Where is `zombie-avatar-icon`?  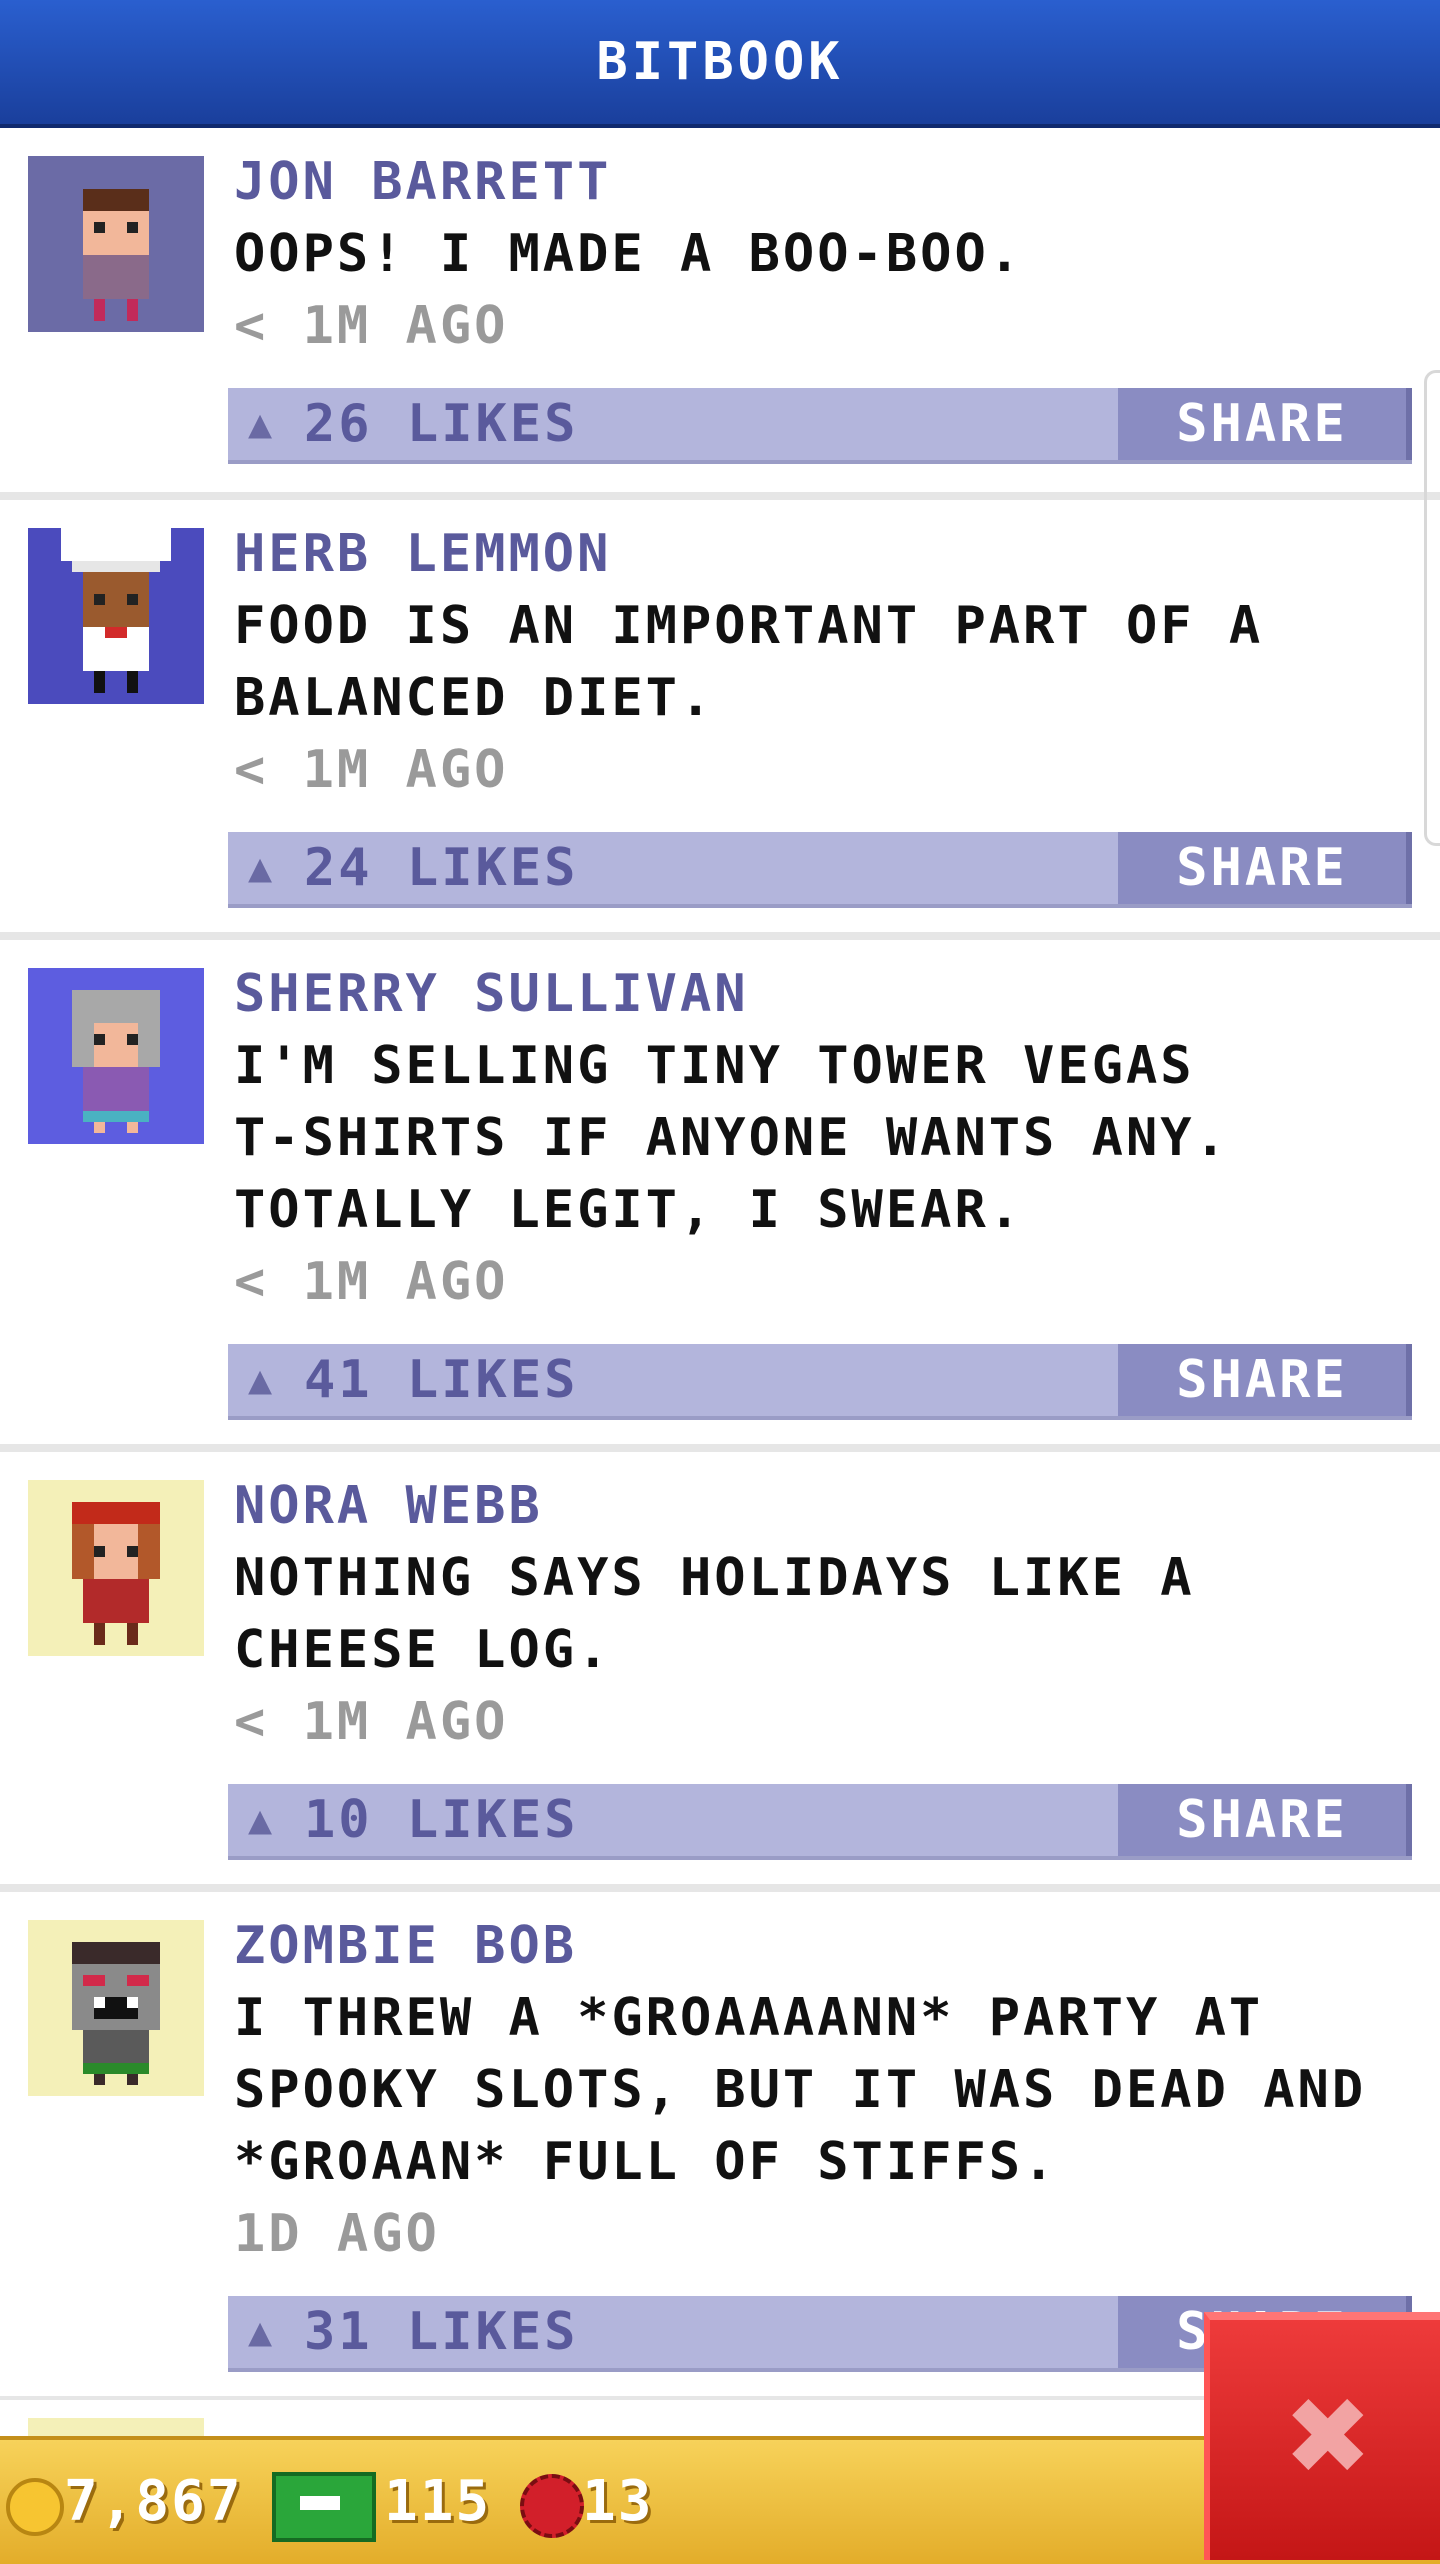 zombie-avatar-icon is located at coordinates (116, 2008).